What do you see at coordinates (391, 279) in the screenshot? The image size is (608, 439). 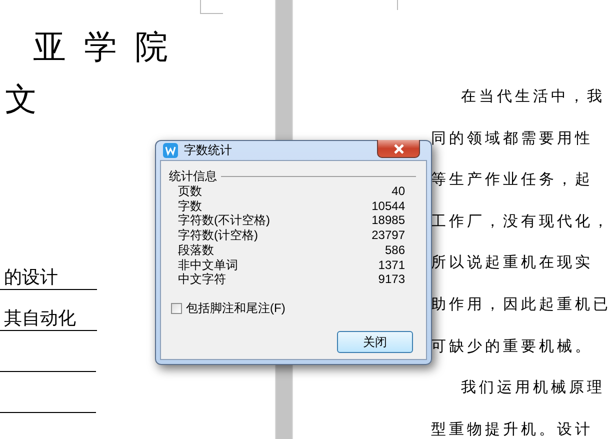 I see `stat-value: 9173` at bounding box center [391, 279].